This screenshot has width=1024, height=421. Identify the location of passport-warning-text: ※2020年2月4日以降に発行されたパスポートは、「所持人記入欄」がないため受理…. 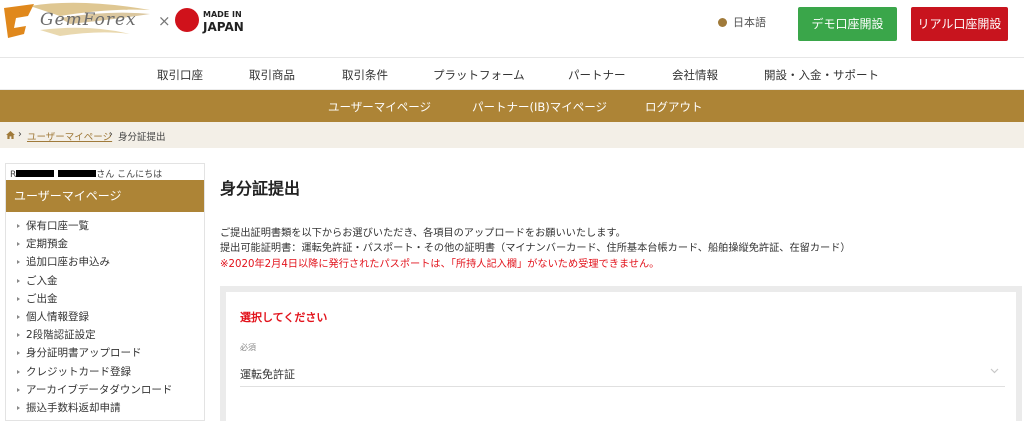
(440, 264).